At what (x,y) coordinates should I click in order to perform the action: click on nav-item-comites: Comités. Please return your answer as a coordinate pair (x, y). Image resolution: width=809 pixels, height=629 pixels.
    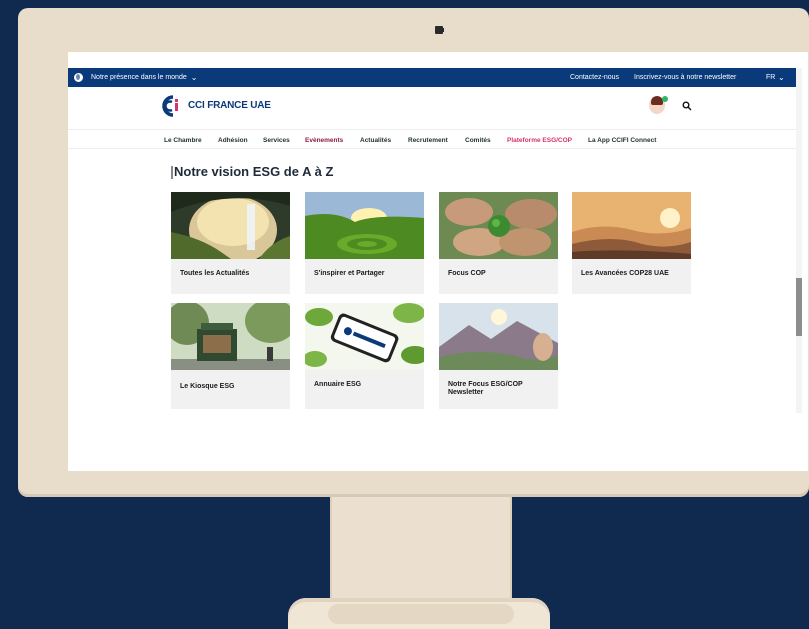
    Looking at the image, I should click on (478, 140).